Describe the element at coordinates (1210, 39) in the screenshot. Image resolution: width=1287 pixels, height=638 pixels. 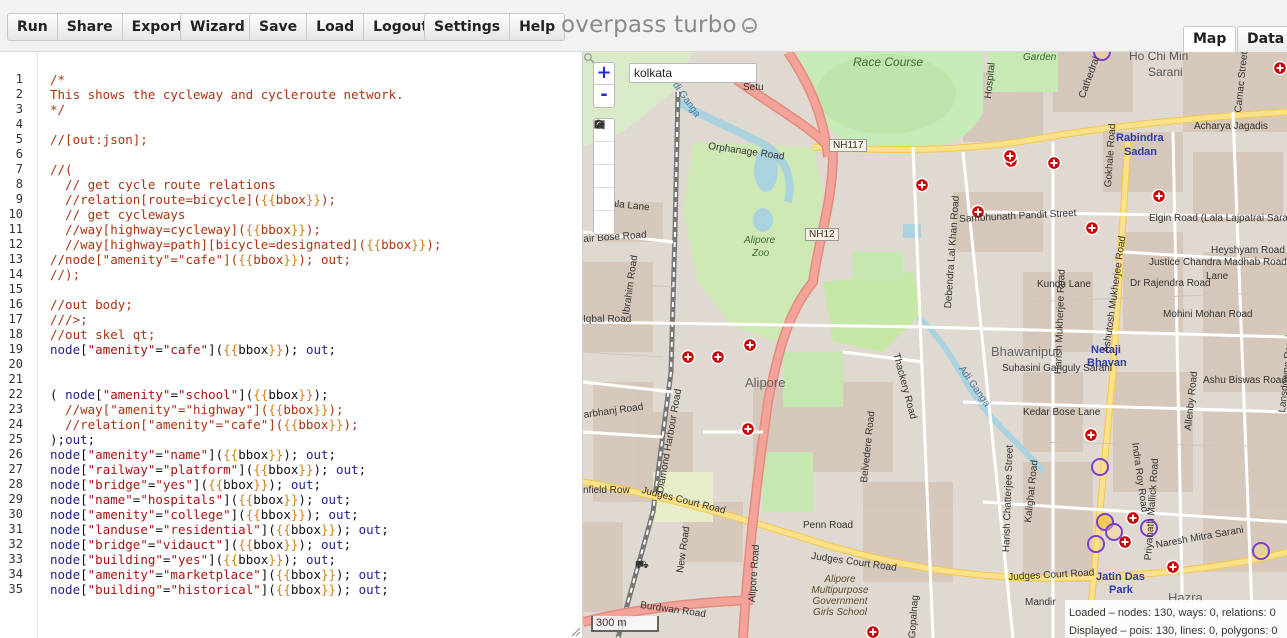
I see `tab-map: Map` at that location.